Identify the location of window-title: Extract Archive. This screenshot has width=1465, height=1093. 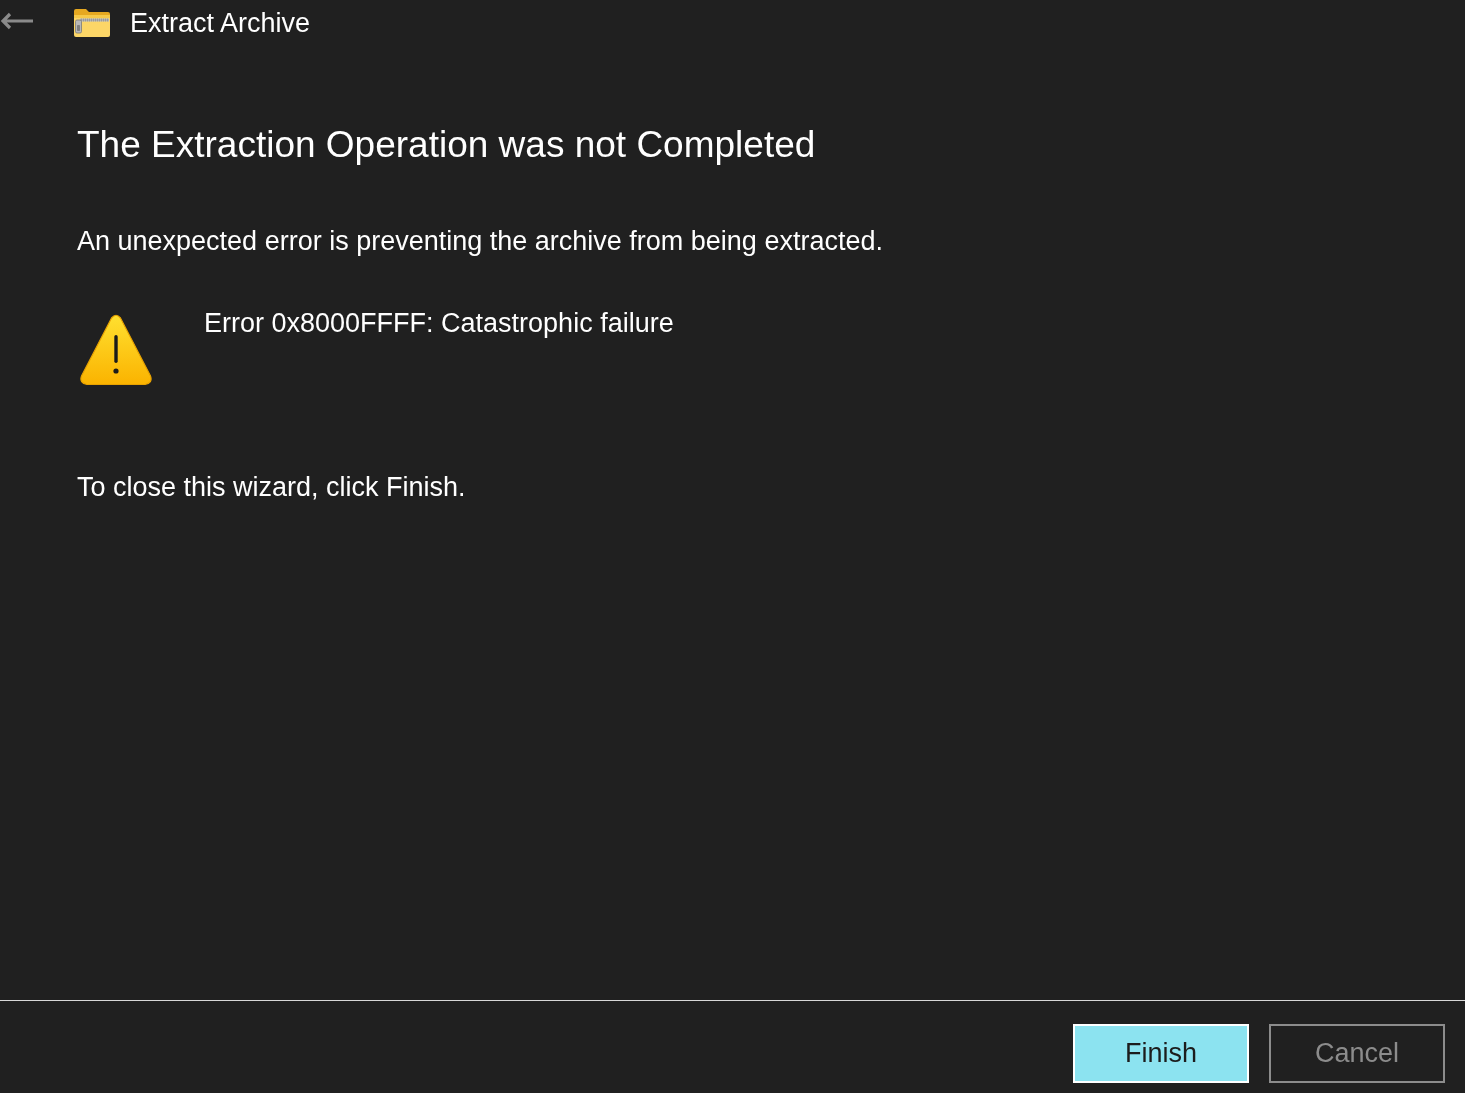
(220, 23).